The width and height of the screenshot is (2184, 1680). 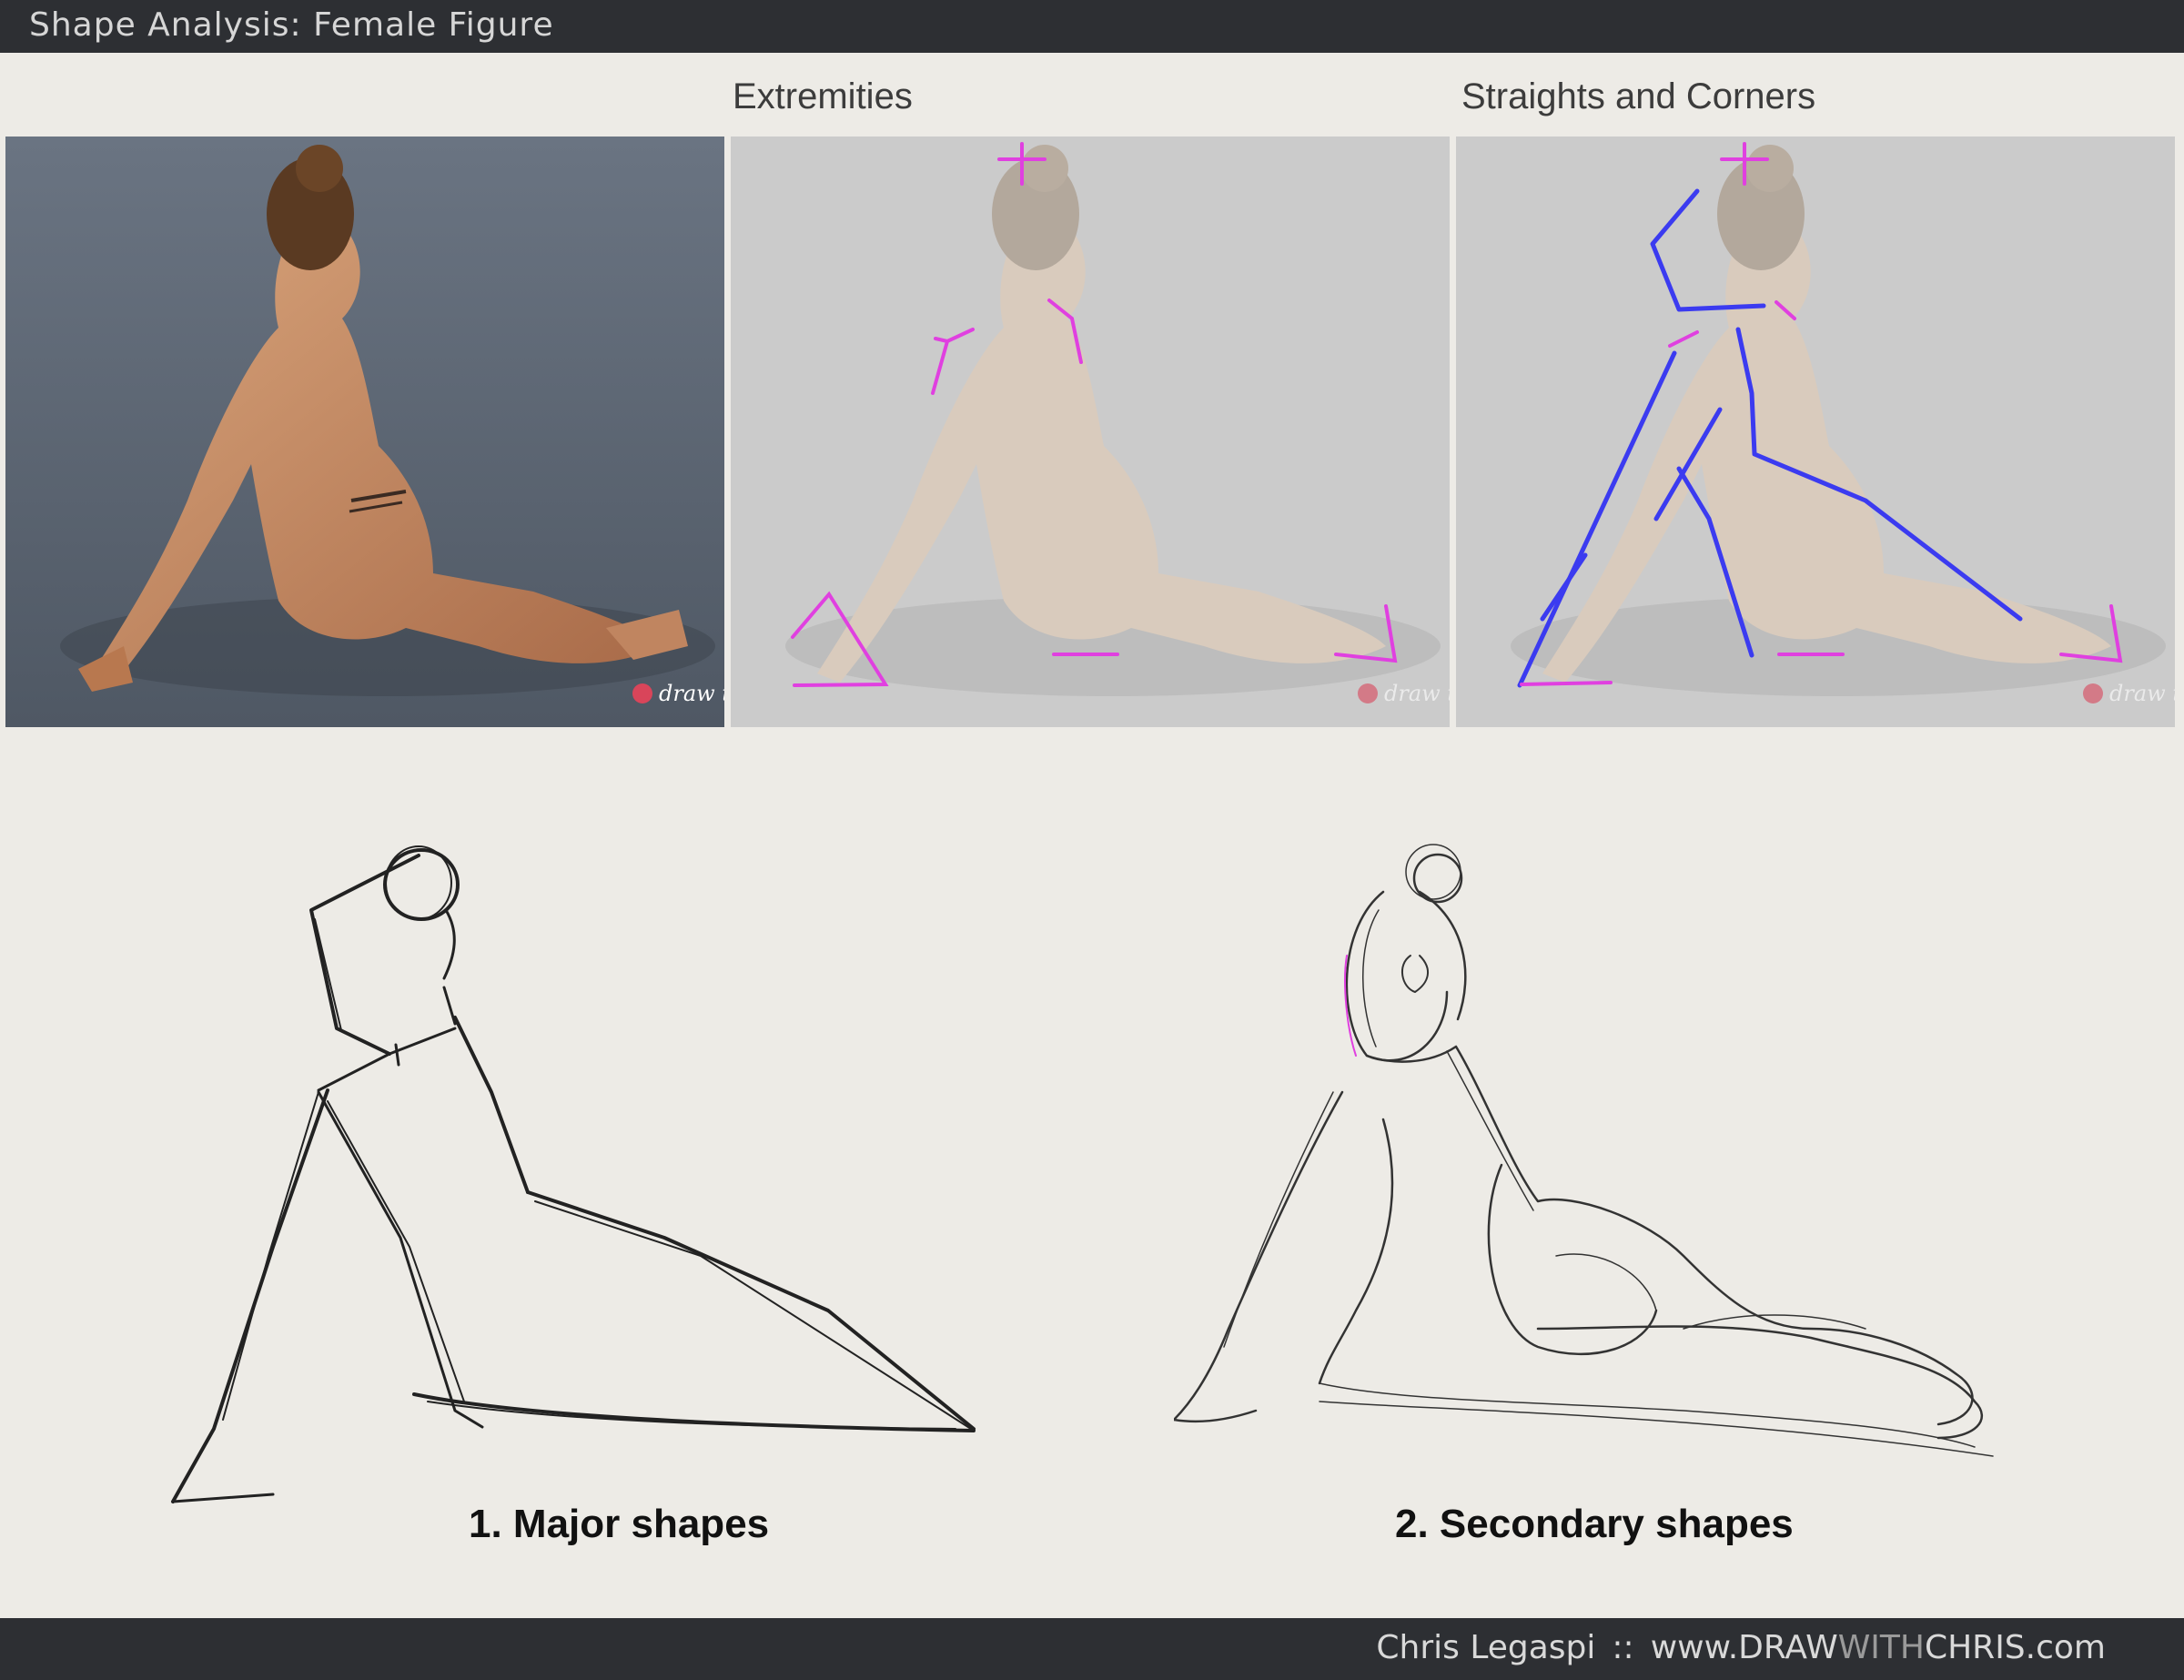 What do you see at coordinates (1639, 96) in the screenshot?
I see `straights-corners-title: Straights and Corners` at bounding box center [1639, 96].